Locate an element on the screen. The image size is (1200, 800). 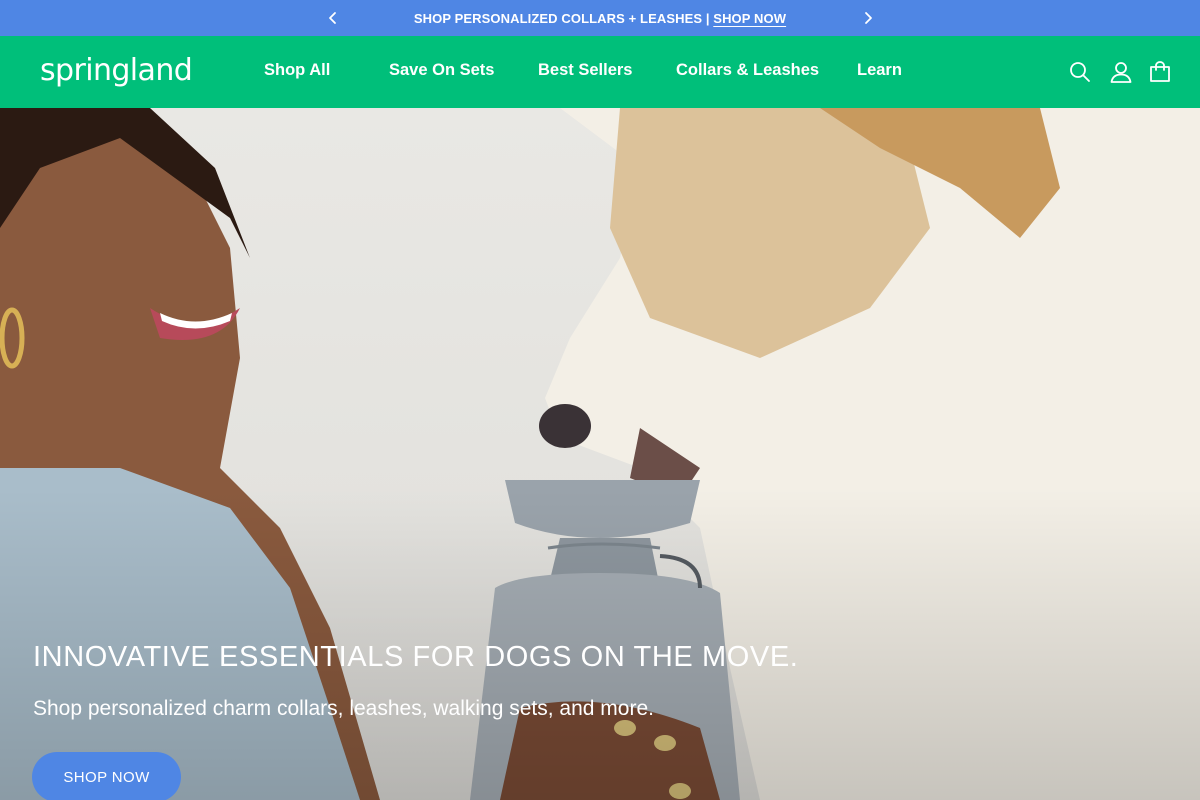
announcement-next-button is located at coordinates (868, 18).